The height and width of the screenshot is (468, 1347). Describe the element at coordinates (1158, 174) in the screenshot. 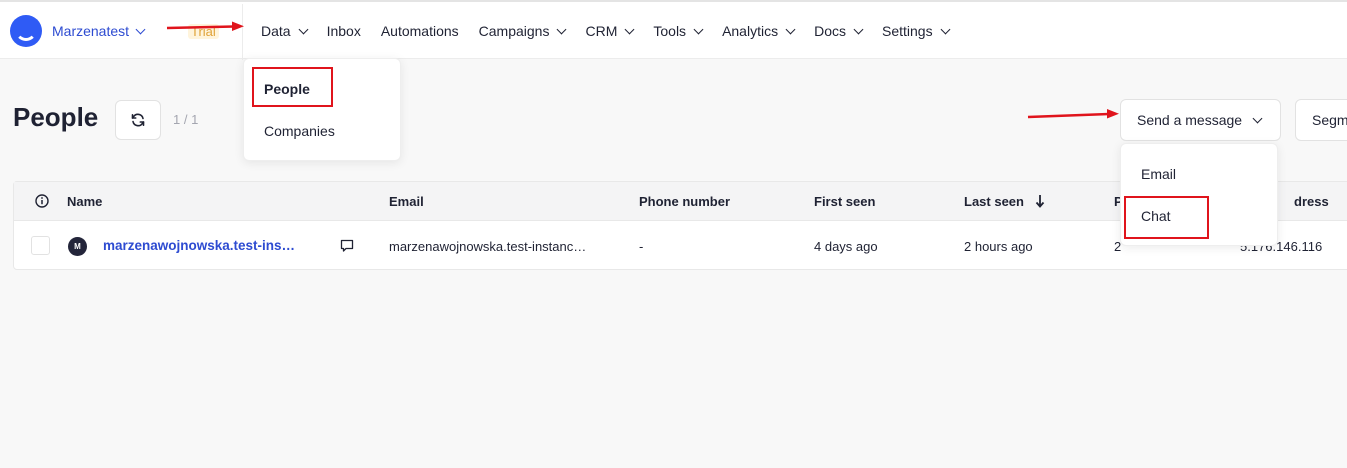

I see `menu-item-email: Email` at that location.